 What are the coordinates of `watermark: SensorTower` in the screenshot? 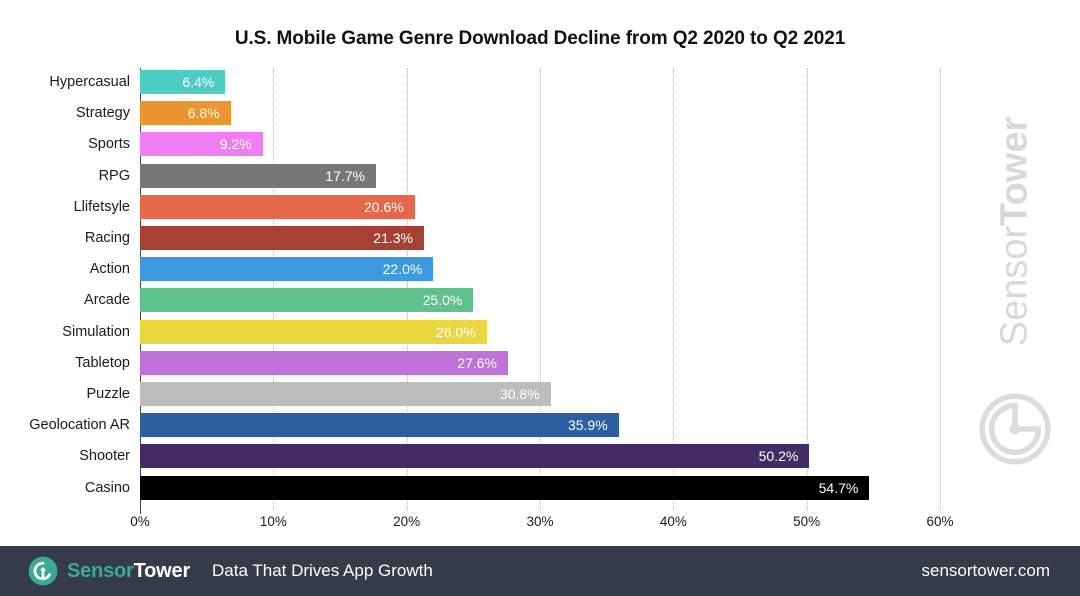 It's located at (1015, 262).